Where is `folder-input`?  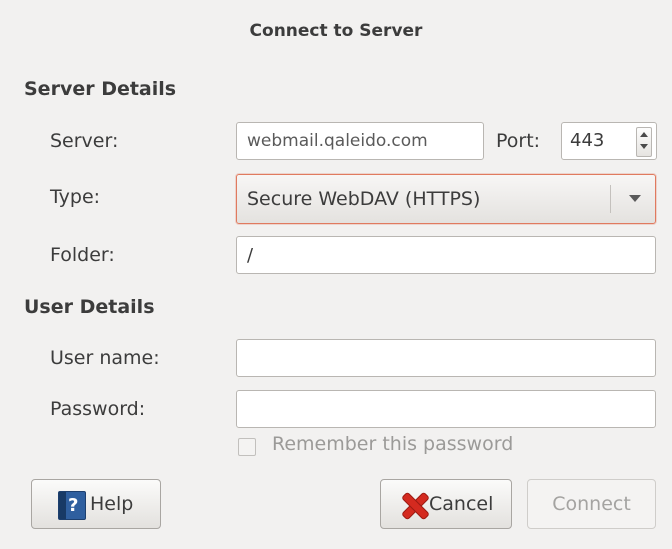 folder-input is located at coordinates (446, 255).